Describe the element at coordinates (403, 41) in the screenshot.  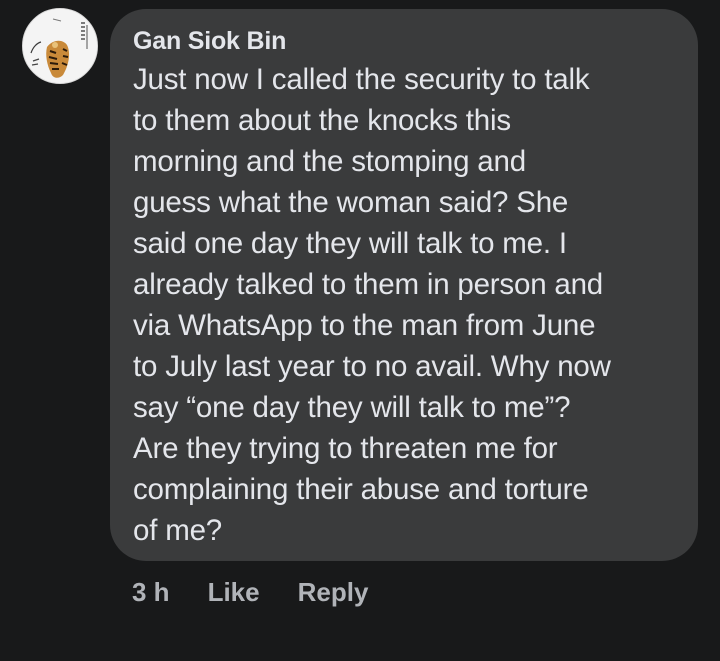
I see `author-name: Gan Siok Bin` at that location.